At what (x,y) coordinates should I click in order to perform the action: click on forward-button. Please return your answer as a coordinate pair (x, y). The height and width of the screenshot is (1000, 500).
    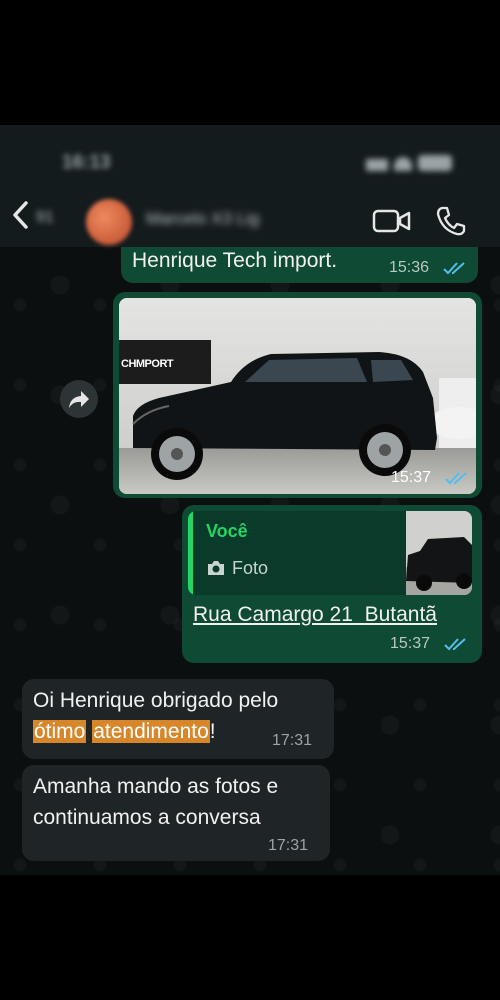
    Looking at the image, I should click on (79, 399).